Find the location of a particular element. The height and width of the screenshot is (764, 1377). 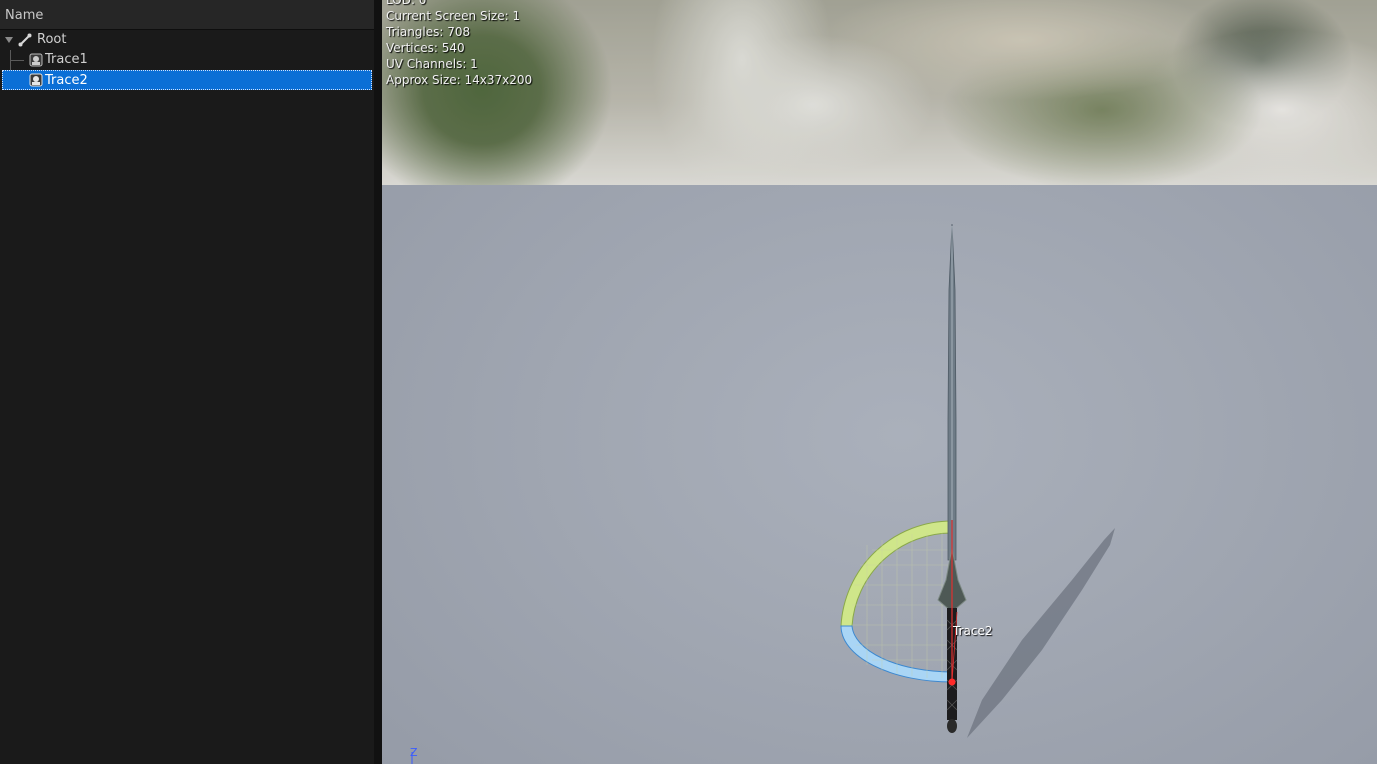

stat-screen-size: Current Screen Size: 1 is located at coordinates (453, 16).